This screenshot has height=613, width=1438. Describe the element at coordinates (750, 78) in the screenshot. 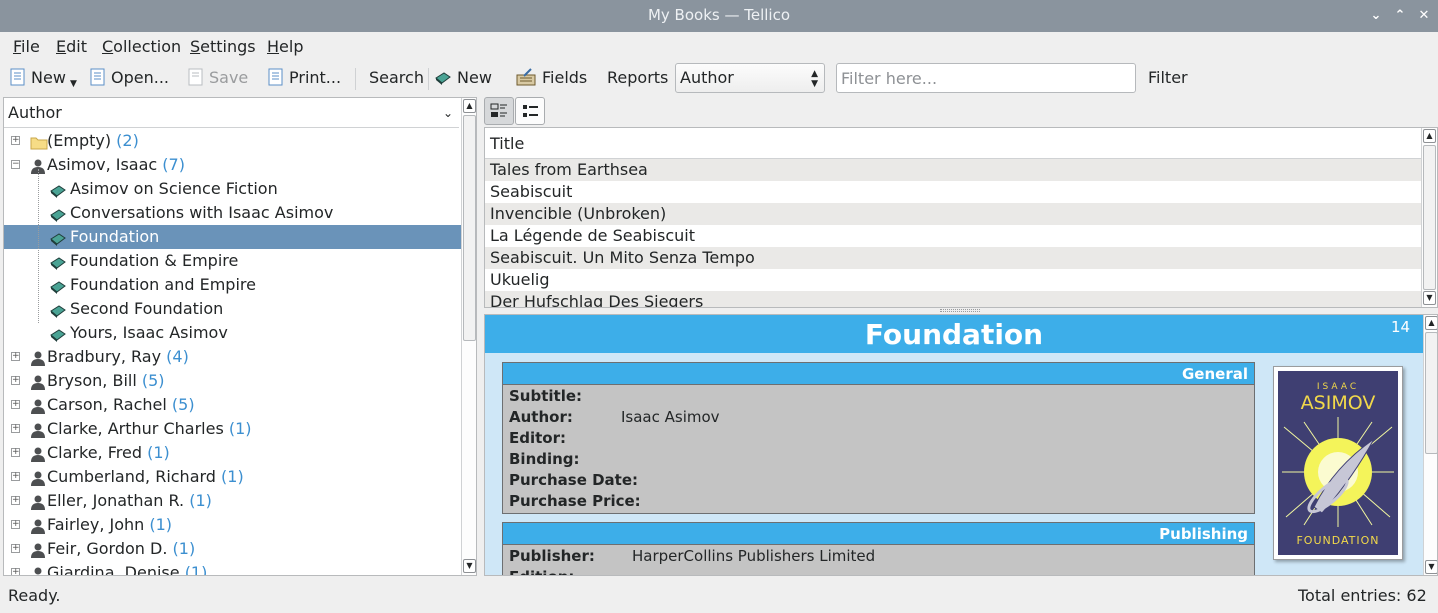

I see `group-by-combo: Author ▲ ▼` at that location.